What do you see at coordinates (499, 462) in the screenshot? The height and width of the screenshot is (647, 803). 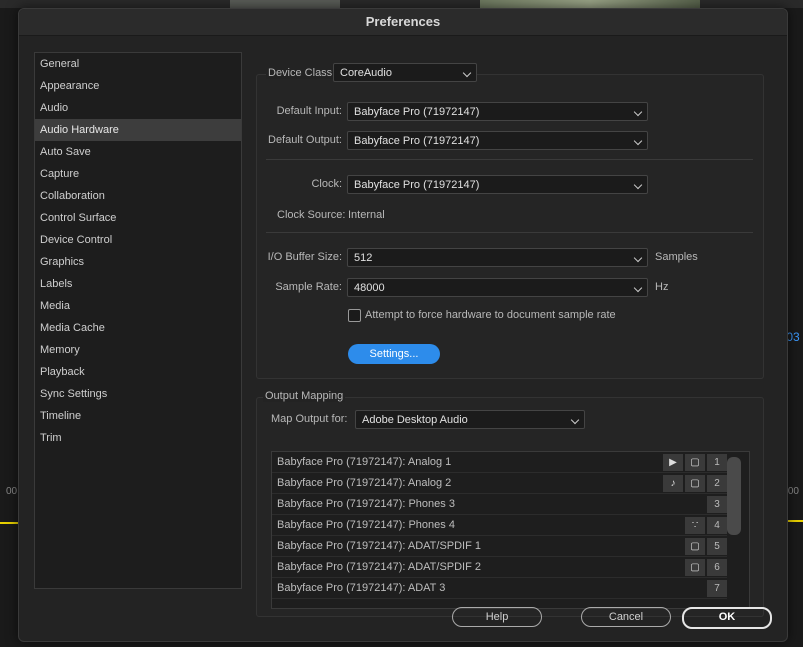 I see `list-item: Babyface Pro (71972147): Analog 1 ▢ ▶ 1` at bounding box center [499, 462].